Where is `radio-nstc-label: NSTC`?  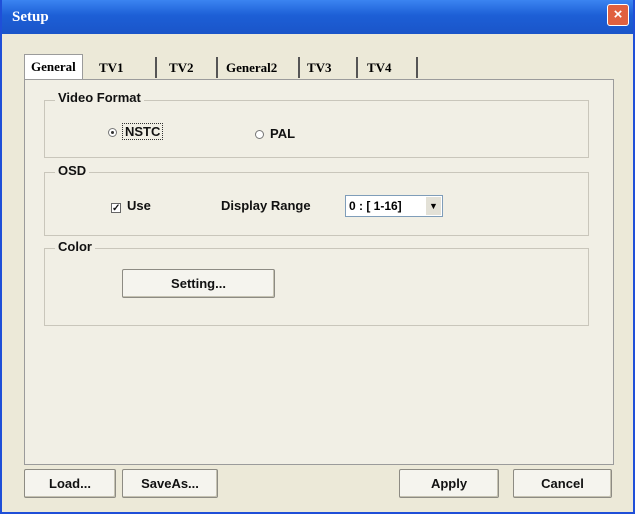 radio-nstc-label: NSTC is located at coordinates (142, 131).